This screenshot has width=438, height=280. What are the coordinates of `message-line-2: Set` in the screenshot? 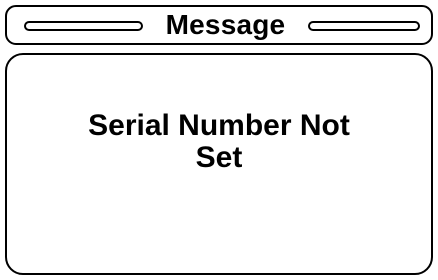 It's located at (219, 157).